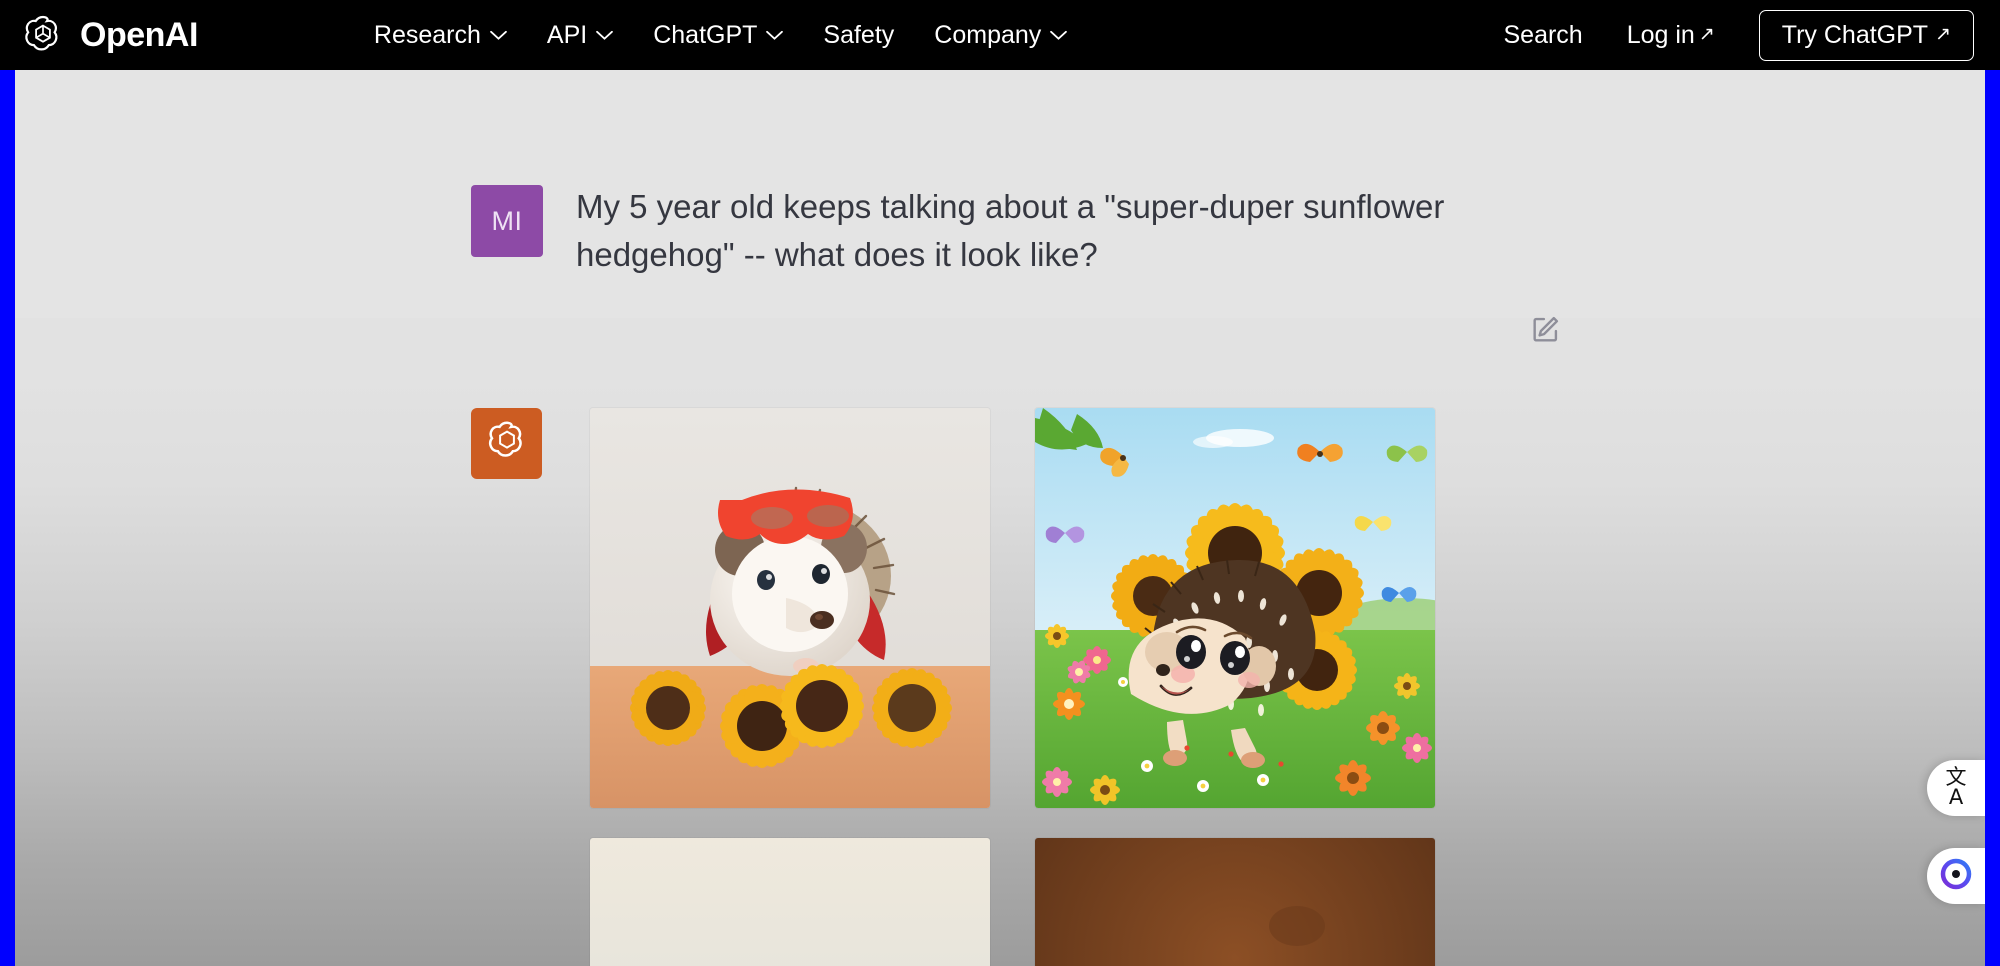 The image size is (2000, 966). I want to click on cta-label: Try ChatGPT, so click(1855, 34).